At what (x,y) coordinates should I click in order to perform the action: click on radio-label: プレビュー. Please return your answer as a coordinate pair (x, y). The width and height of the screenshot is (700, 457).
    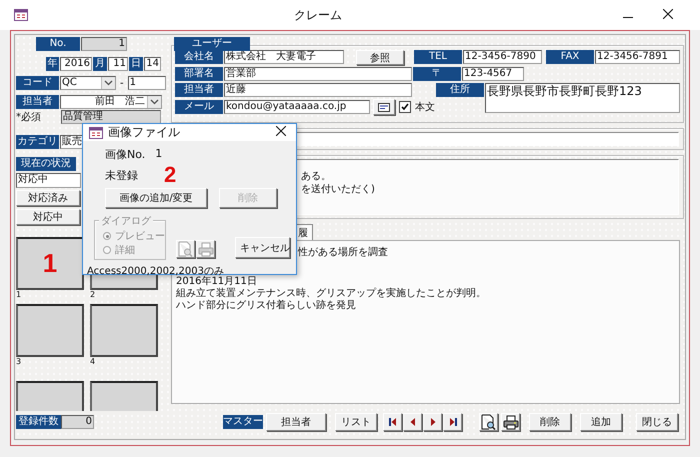
    Looking at the image, I should click on (140, 236).